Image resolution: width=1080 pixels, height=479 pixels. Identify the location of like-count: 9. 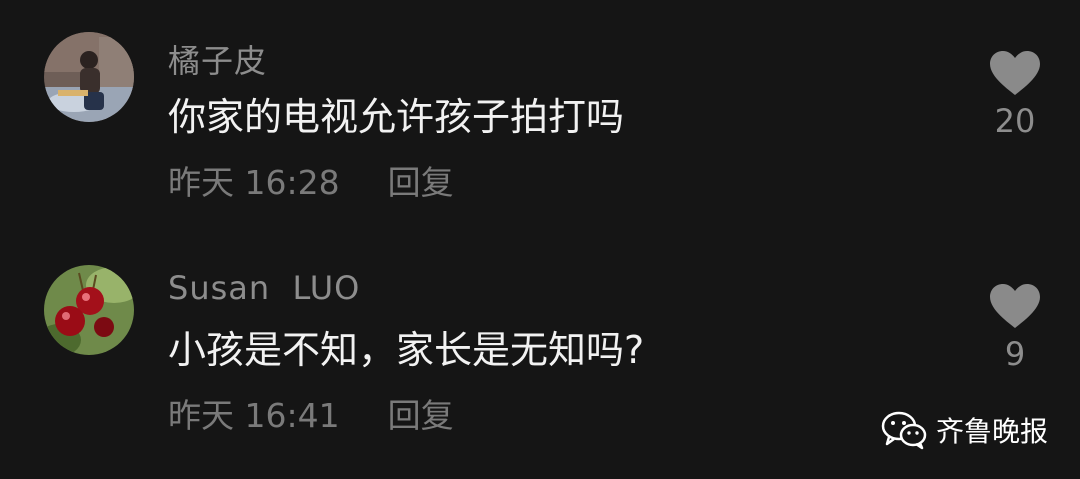
(1015, 354).